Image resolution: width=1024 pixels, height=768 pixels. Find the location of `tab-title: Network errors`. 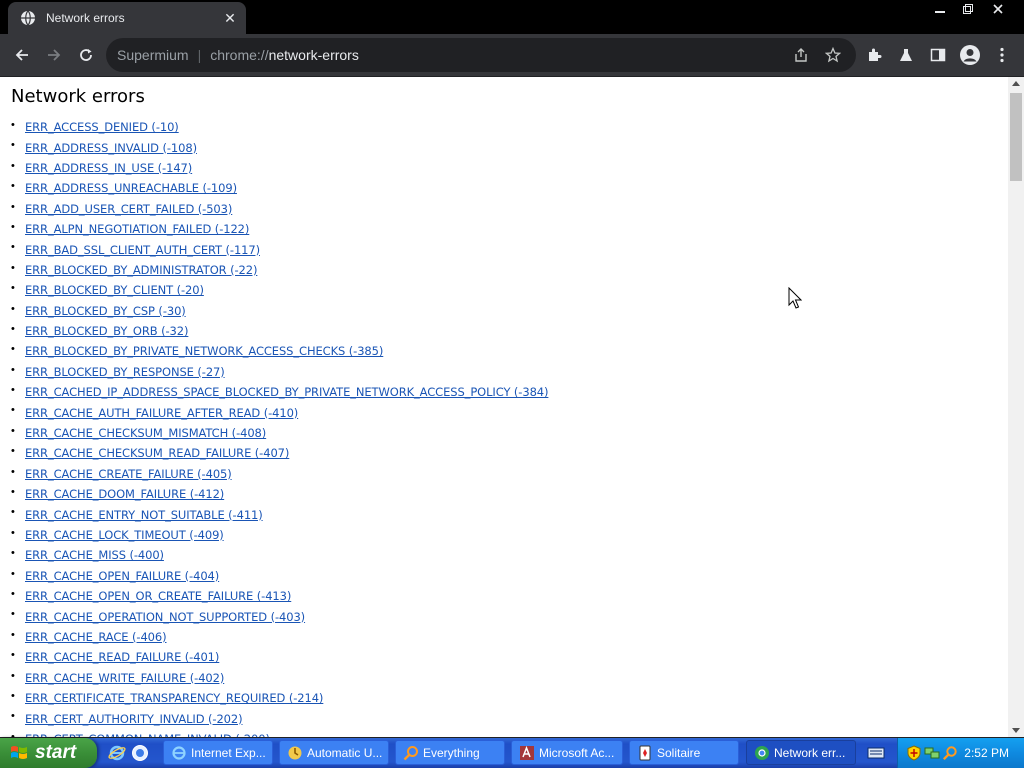

tab-title: Network errors is located at coordinates (85, 18).